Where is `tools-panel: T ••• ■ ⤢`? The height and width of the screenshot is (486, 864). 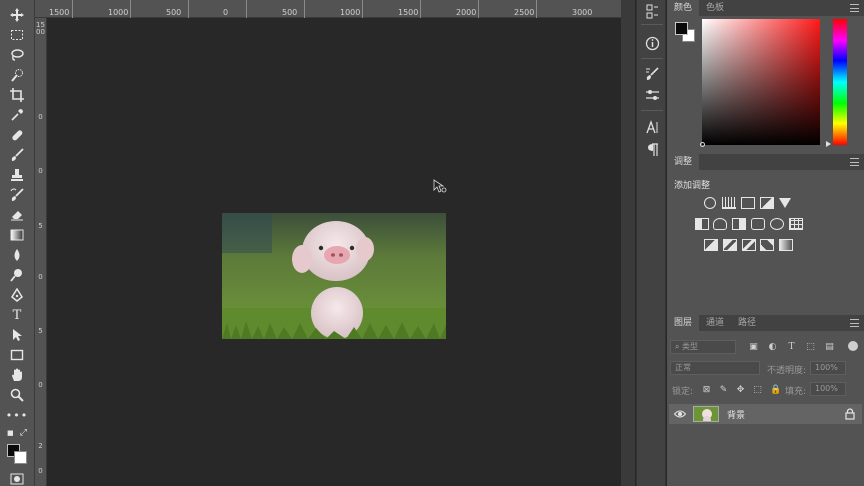
tools-panel: T ••• ■ ⤢ is located at coordinates (17, 243).